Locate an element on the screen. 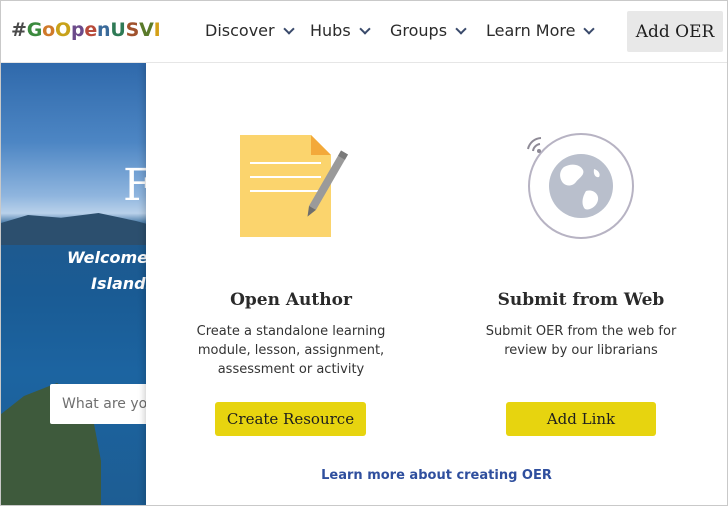 The image size is (728, 506). document-pencil-icon is located at coordinates (291, 188).